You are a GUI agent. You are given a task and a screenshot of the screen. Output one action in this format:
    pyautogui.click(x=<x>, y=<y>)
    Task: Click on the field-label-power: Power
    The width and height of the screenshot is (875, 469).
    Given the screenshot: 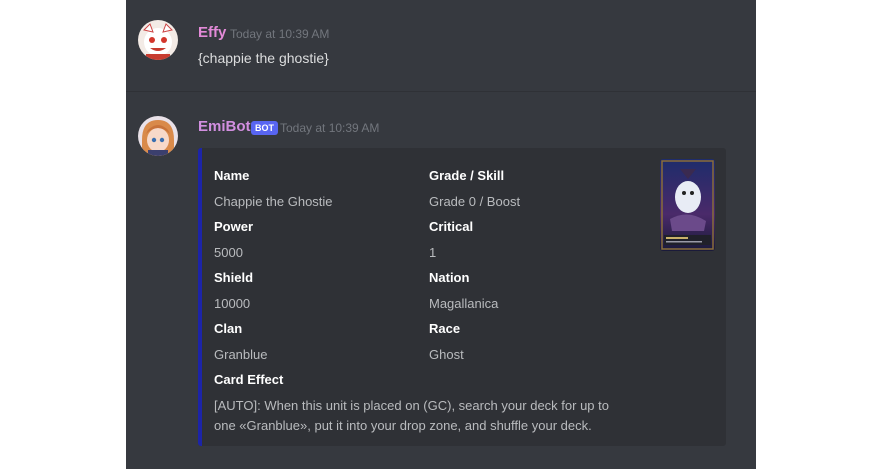 What is the action you would take?
    pyautogui.click(x=234, y=226)
    